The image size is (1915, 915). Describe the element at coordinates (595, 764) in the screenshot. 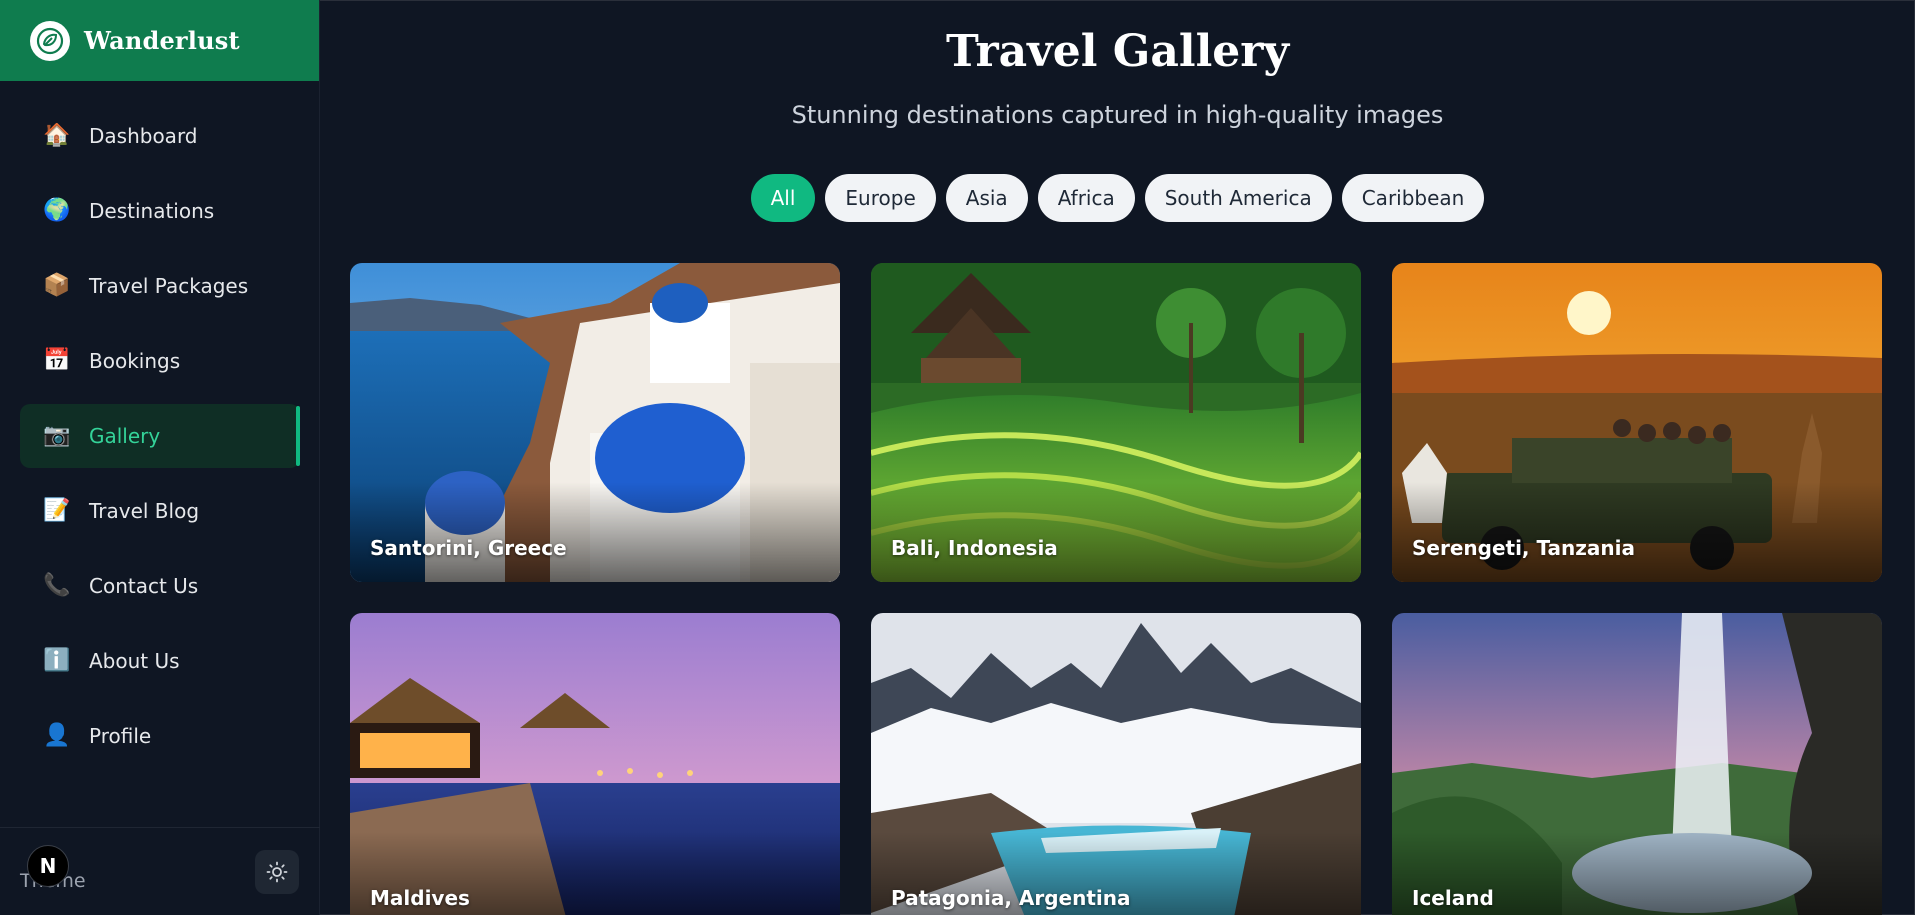

I see `gallery-card-maldives: Maldives` at that location.